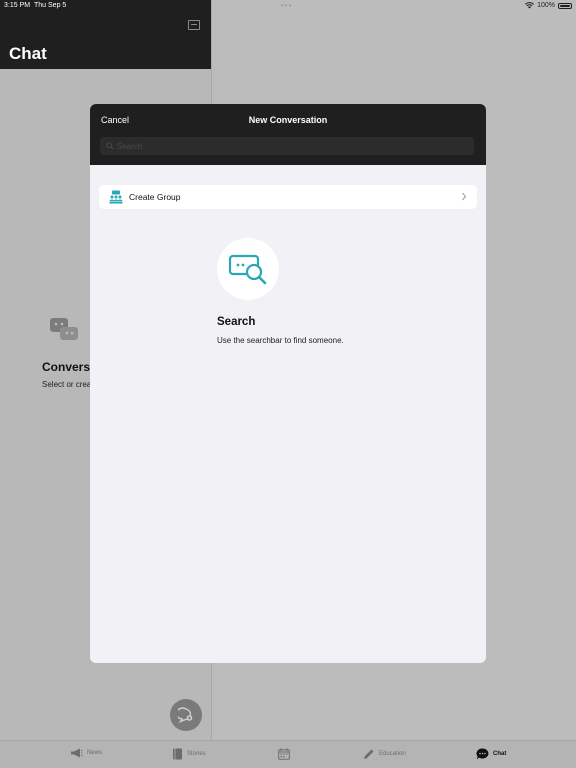  What do you see at coordinates (392, 754) in the screenshot?
I see `tab-education-label: Education` at bounding box center [392, 754].